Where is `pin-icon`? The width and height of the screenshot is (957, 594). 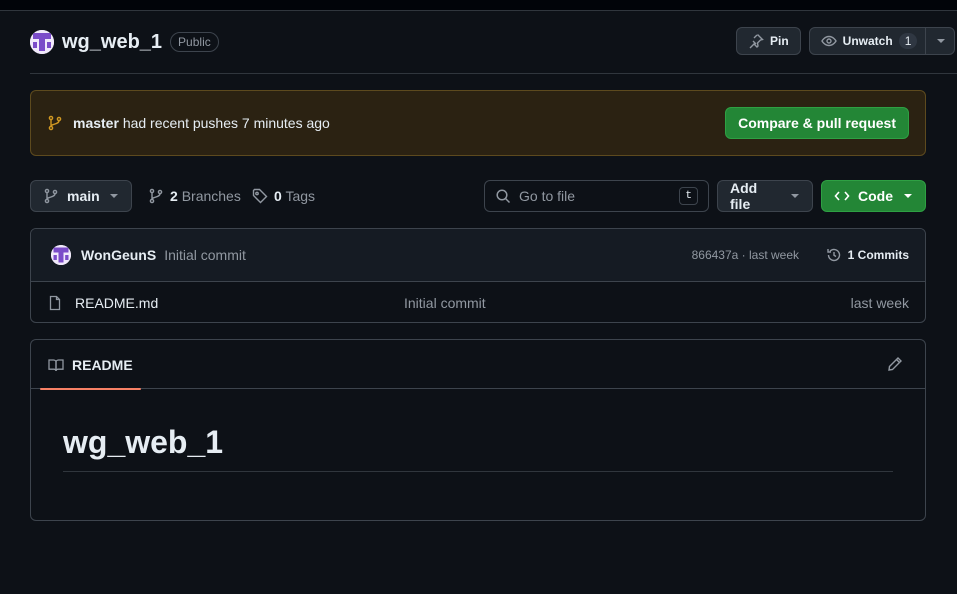
pin-icon is located at coordinates (756, 41).